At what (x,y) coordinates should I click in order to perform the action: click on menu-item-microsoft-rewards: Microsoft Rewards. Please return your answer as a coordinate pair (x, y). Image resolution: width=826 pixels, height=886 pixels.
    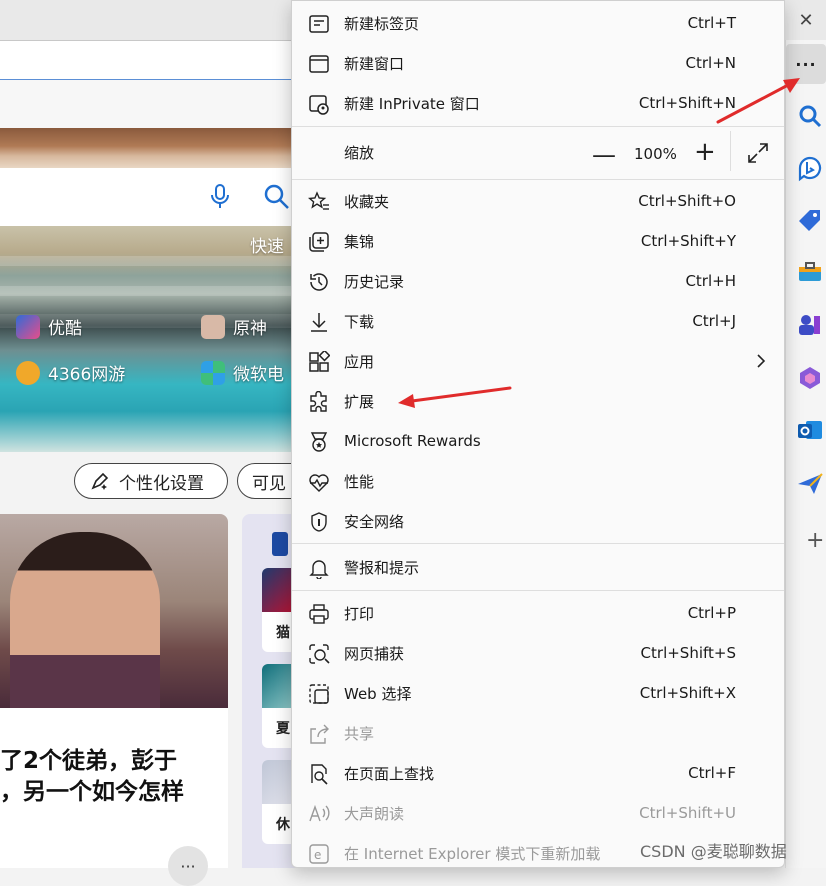
    Looking at the image, I should click on (538, 441).